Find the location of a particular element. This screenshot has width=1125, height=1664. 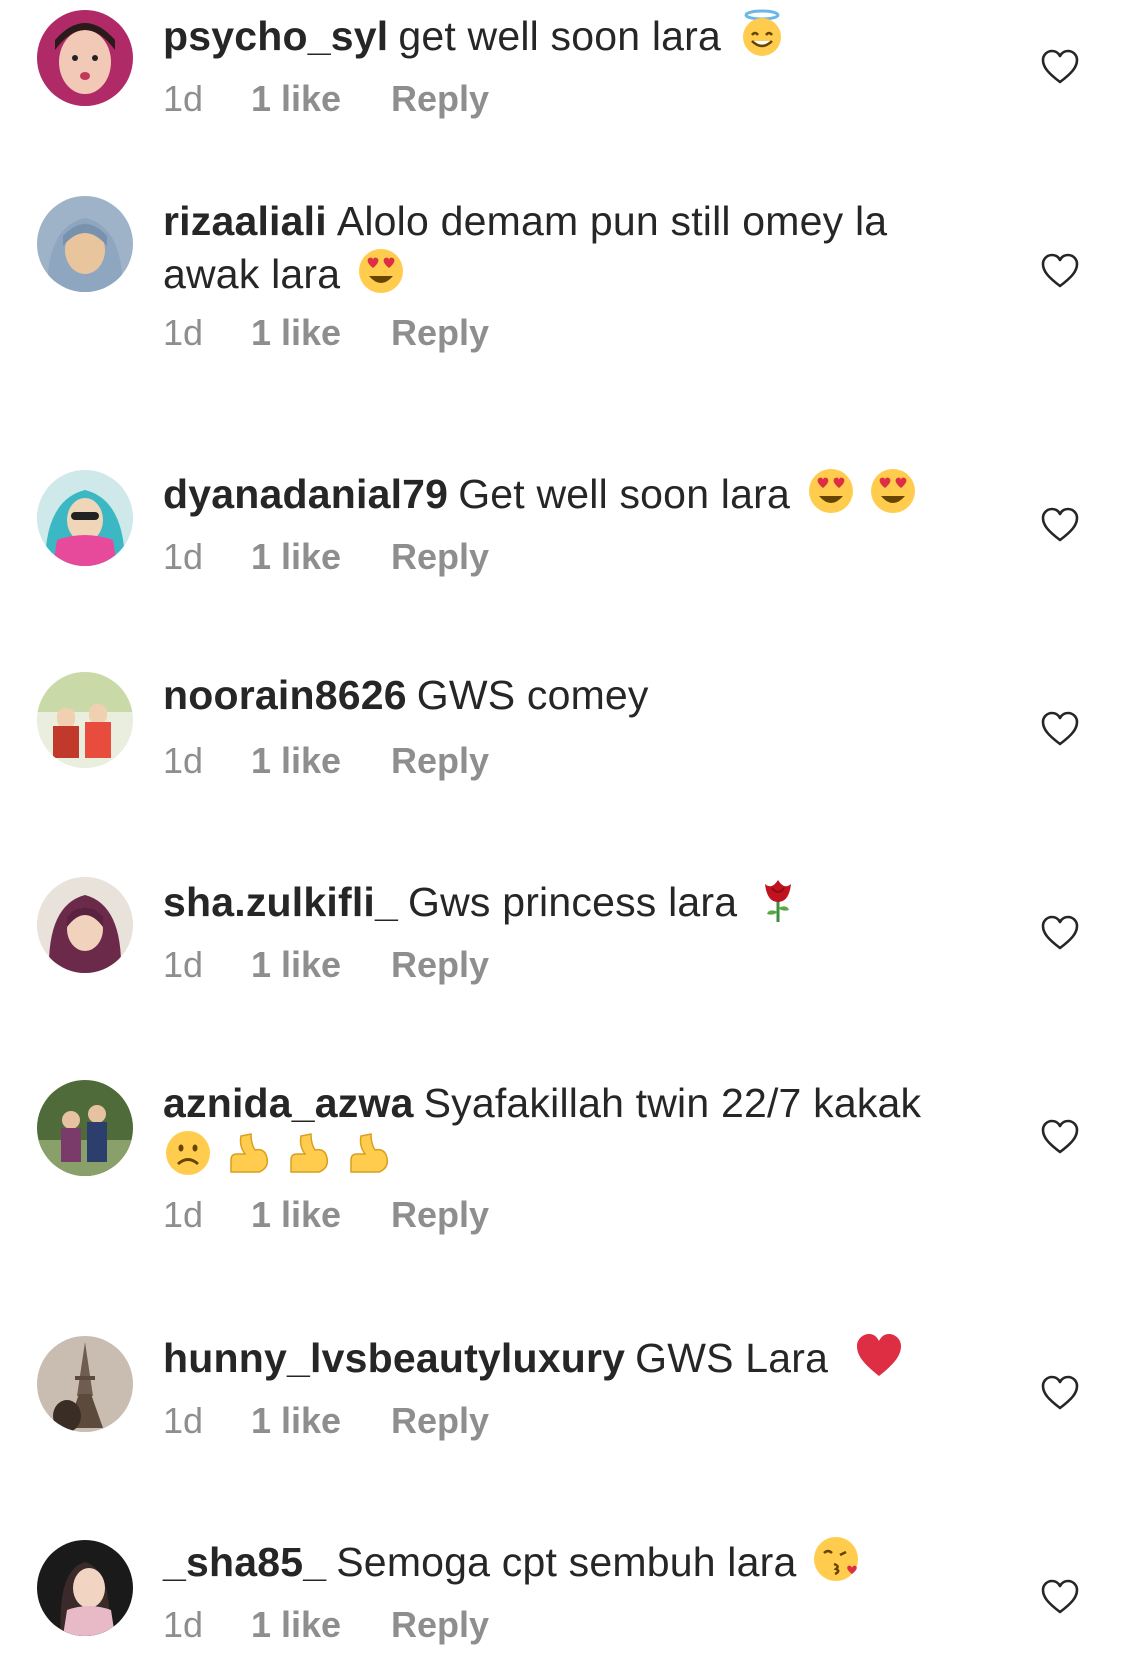

comment-text: _sha85_ Semoga cpt sembuh lara is located at coordinates (563, 1560).